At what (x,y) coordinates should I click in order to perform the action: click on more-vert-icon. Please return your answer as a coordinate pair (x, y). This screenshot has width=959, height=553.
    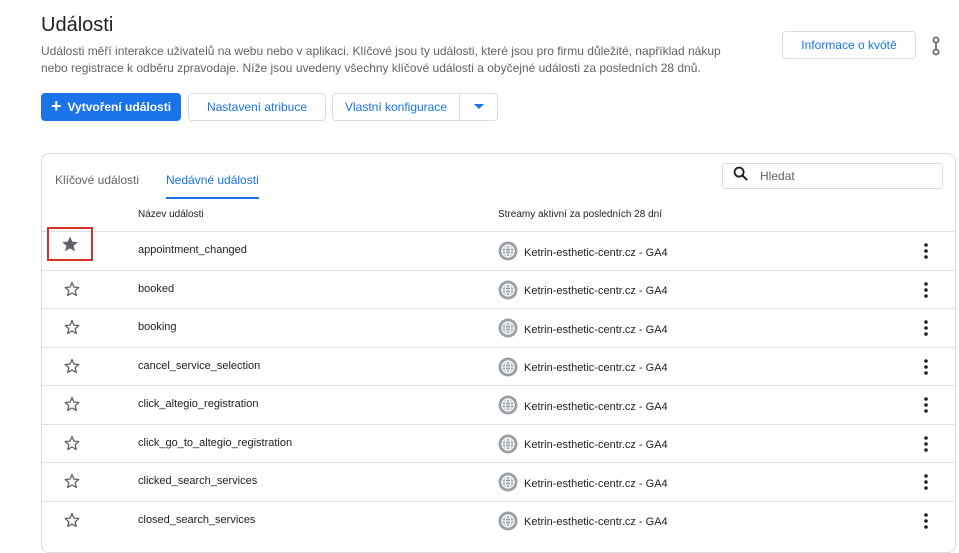
    Looking at the image, I should click on (936, 46).